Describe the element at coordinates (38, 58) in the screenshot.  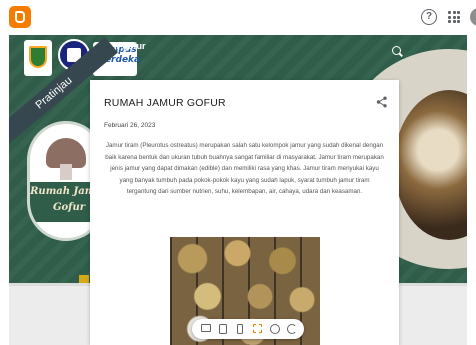
I see `regency-logo` at that location.